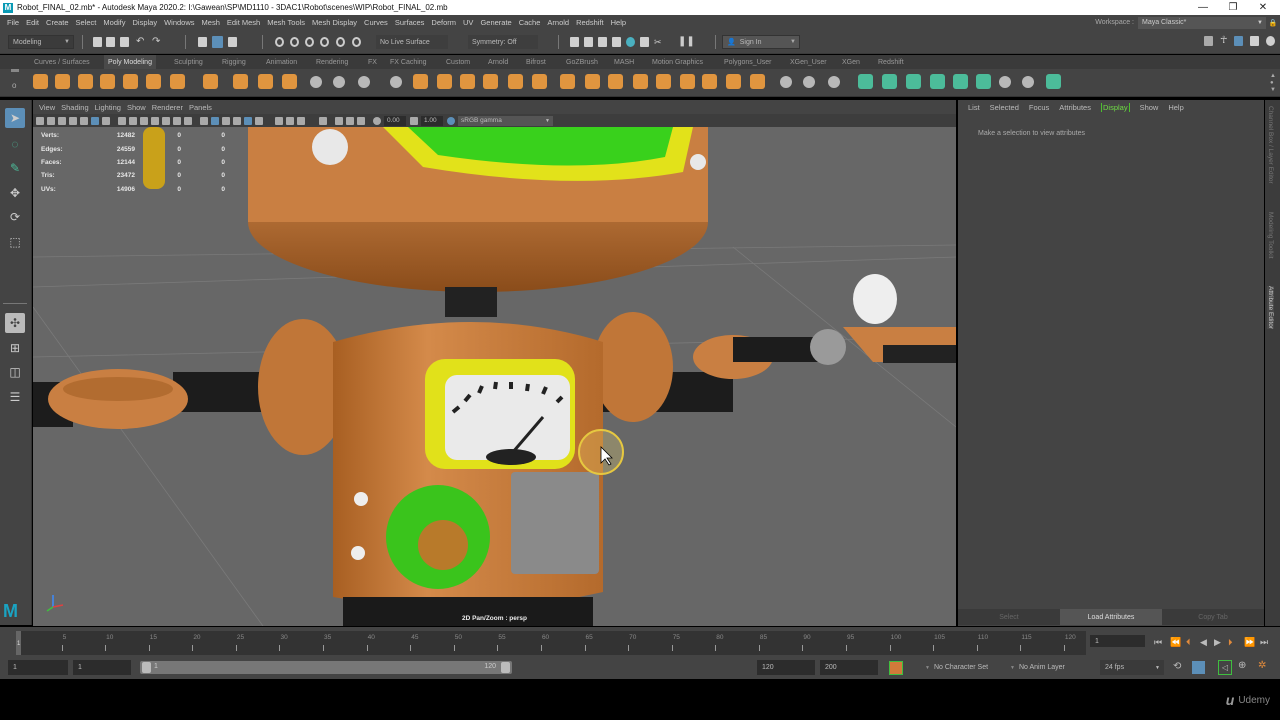  Describe the element at coordinates (677, 62) in the screenshot. I see `shelf-tab-motion-graphics: Motion Graphics` at that location.